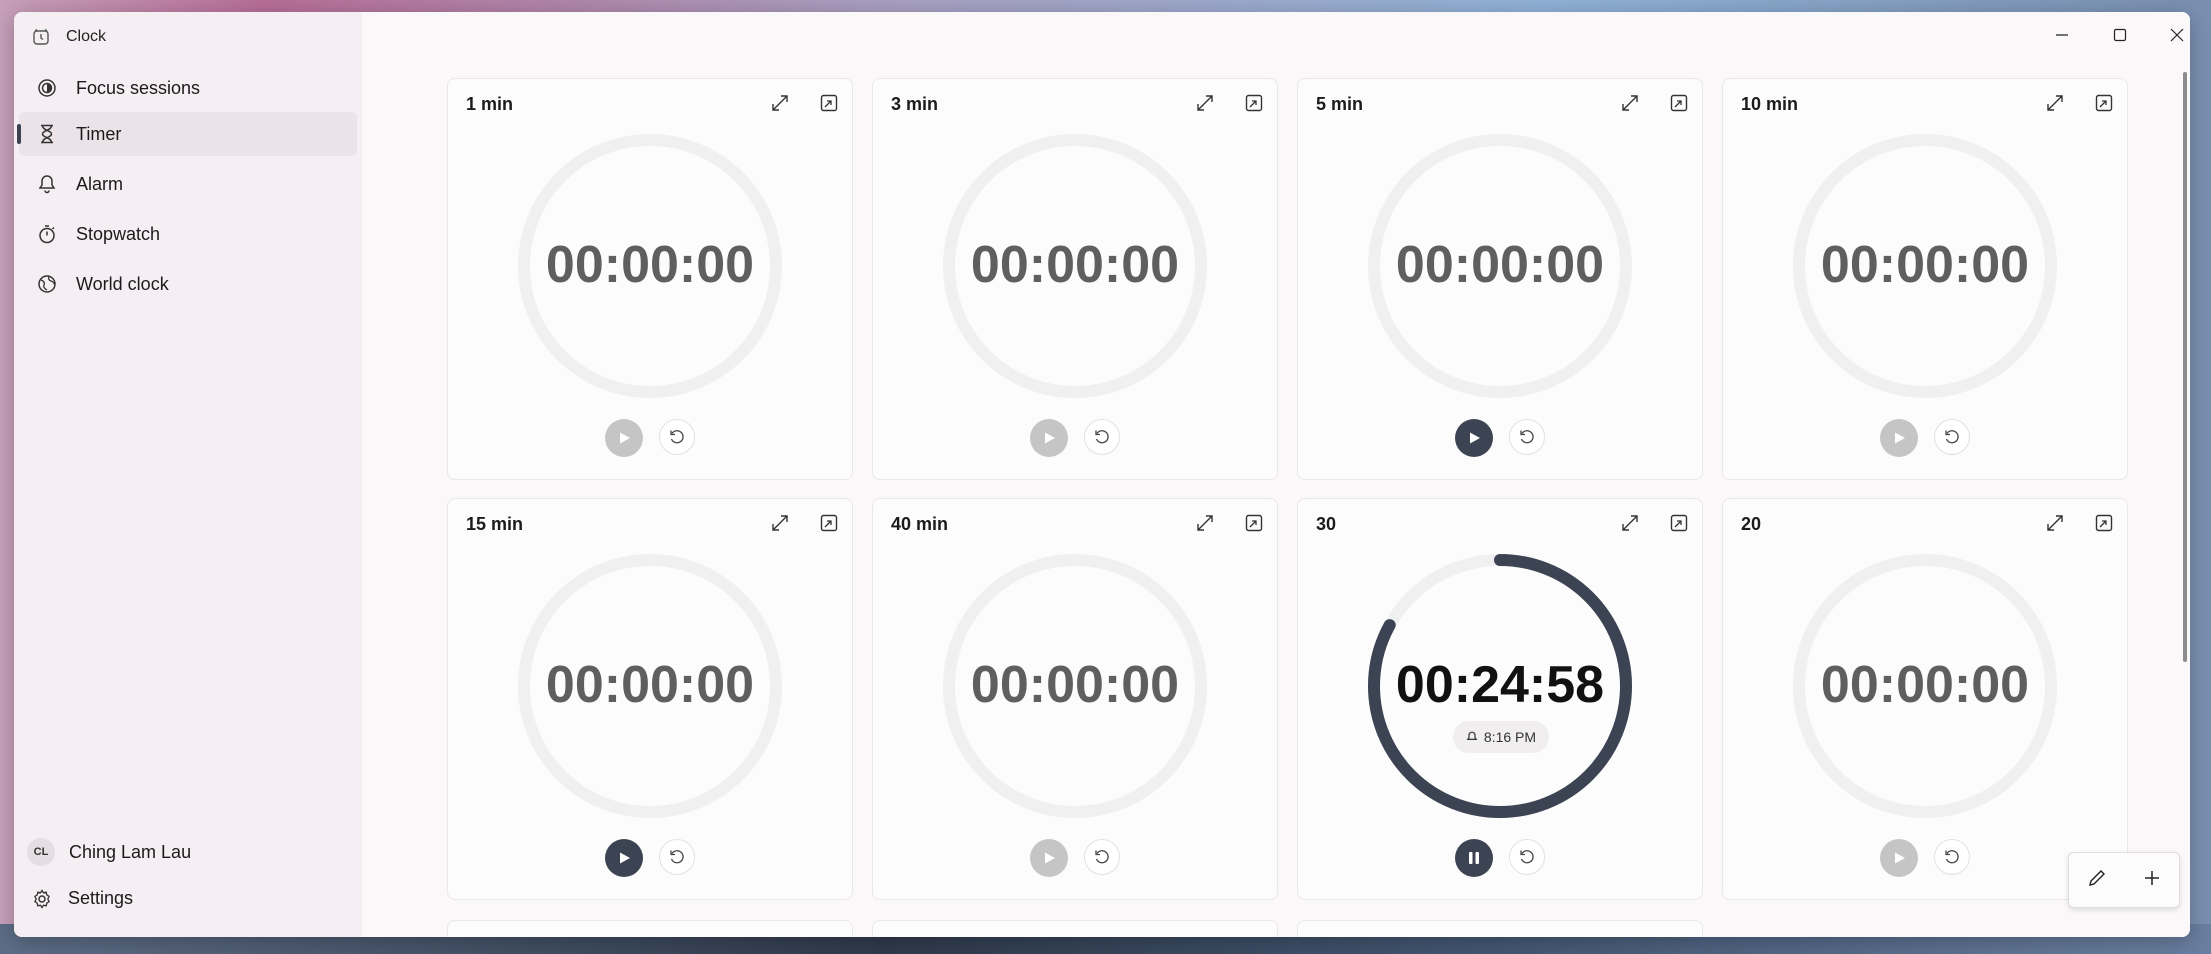 This screenshot has width=2211, height=954. I want to click on nav-item-world-clock: World clock, so click(188, 284).